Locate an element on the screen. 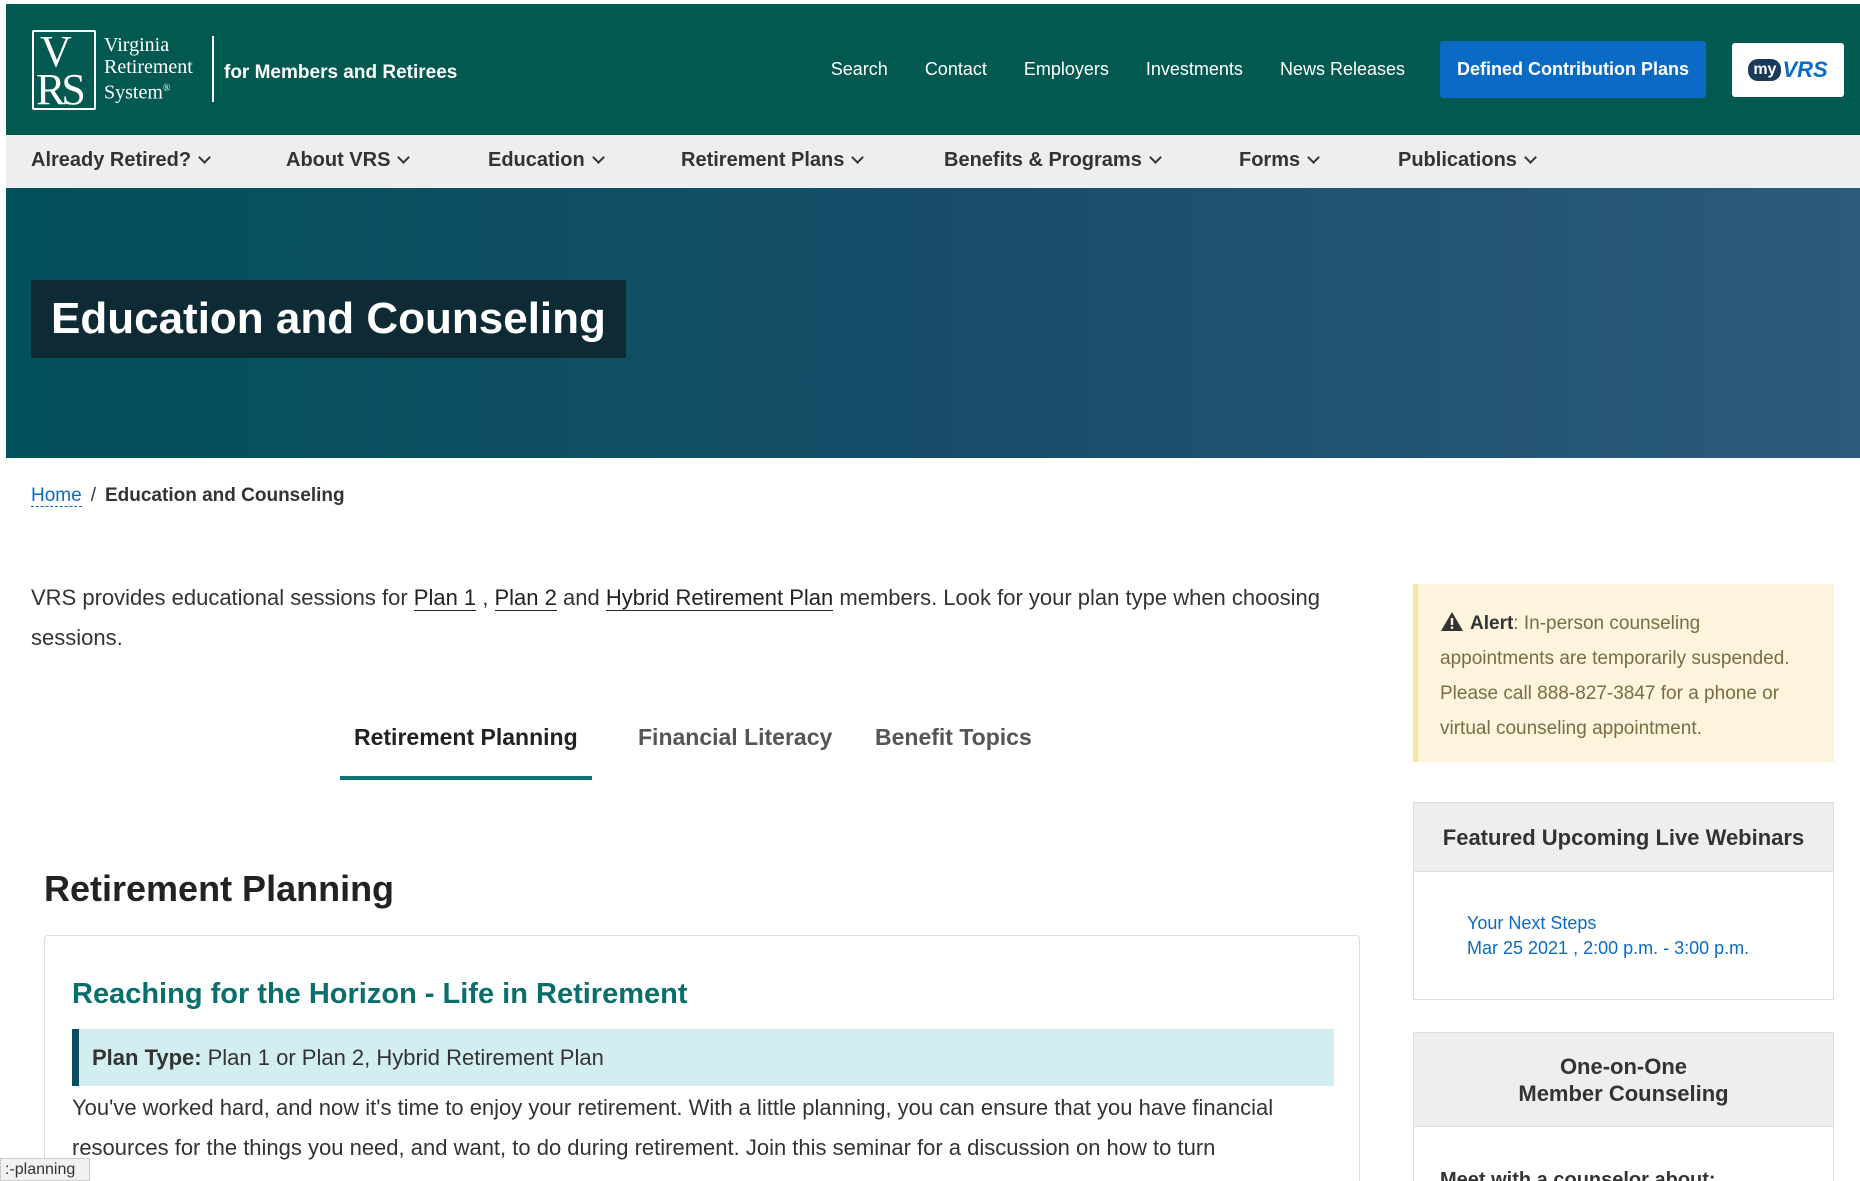  myvrs-logo-vrs: VRS is located at coordinates (1805, 69).